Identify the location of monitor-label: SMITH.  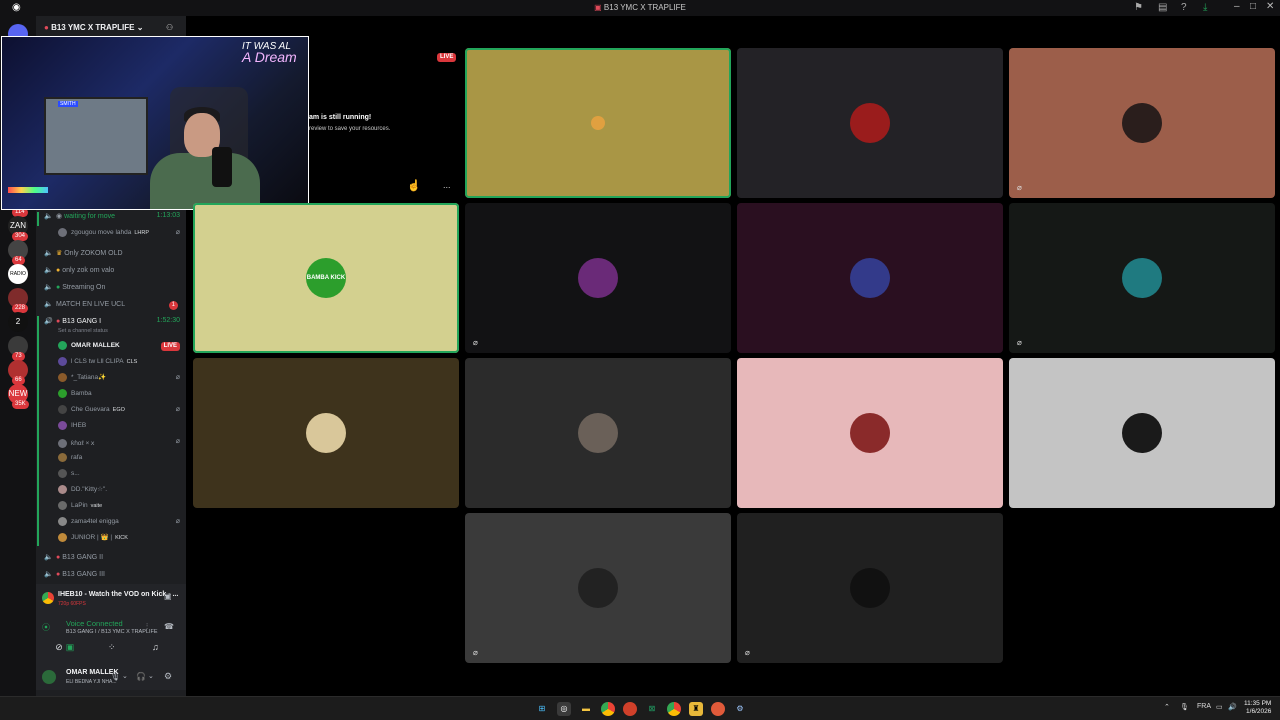
(68, 104).